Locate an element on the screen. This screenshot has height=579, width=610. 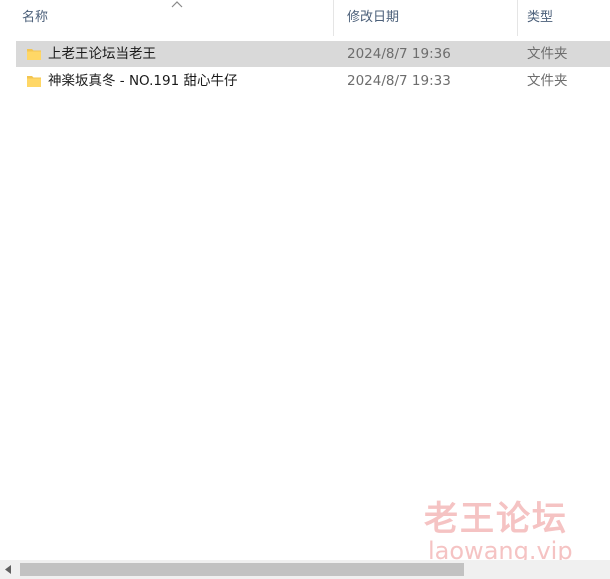
file-name: 上老王论坛当老王 is located at coordinates (102, 54).